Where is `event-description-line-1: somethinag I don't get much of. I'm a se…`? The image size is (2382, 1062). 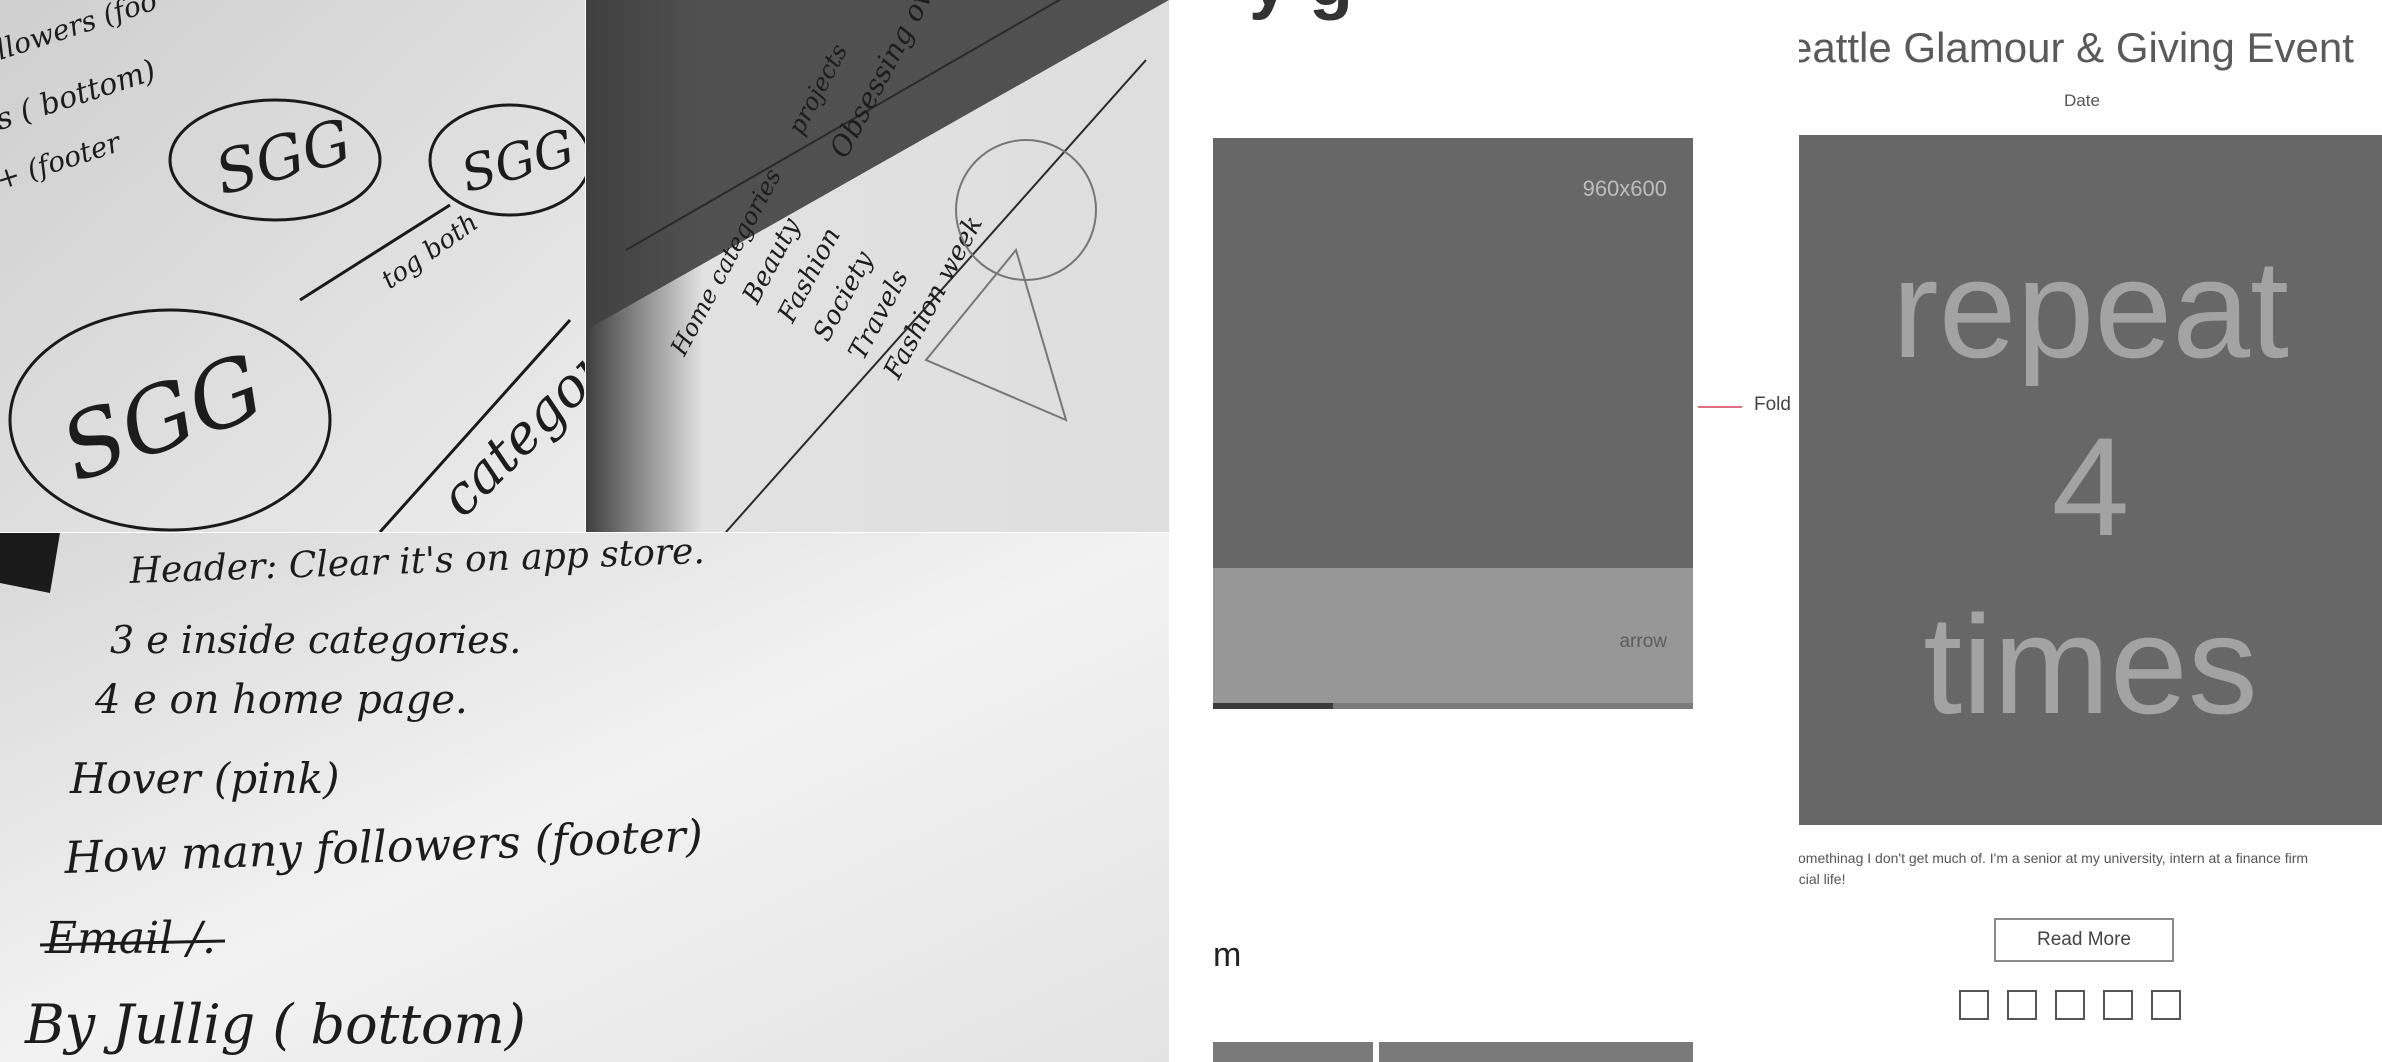 event-description-line-1: somethinag I don't get much of. I'm a se… is located at coordinates (2054, 858).